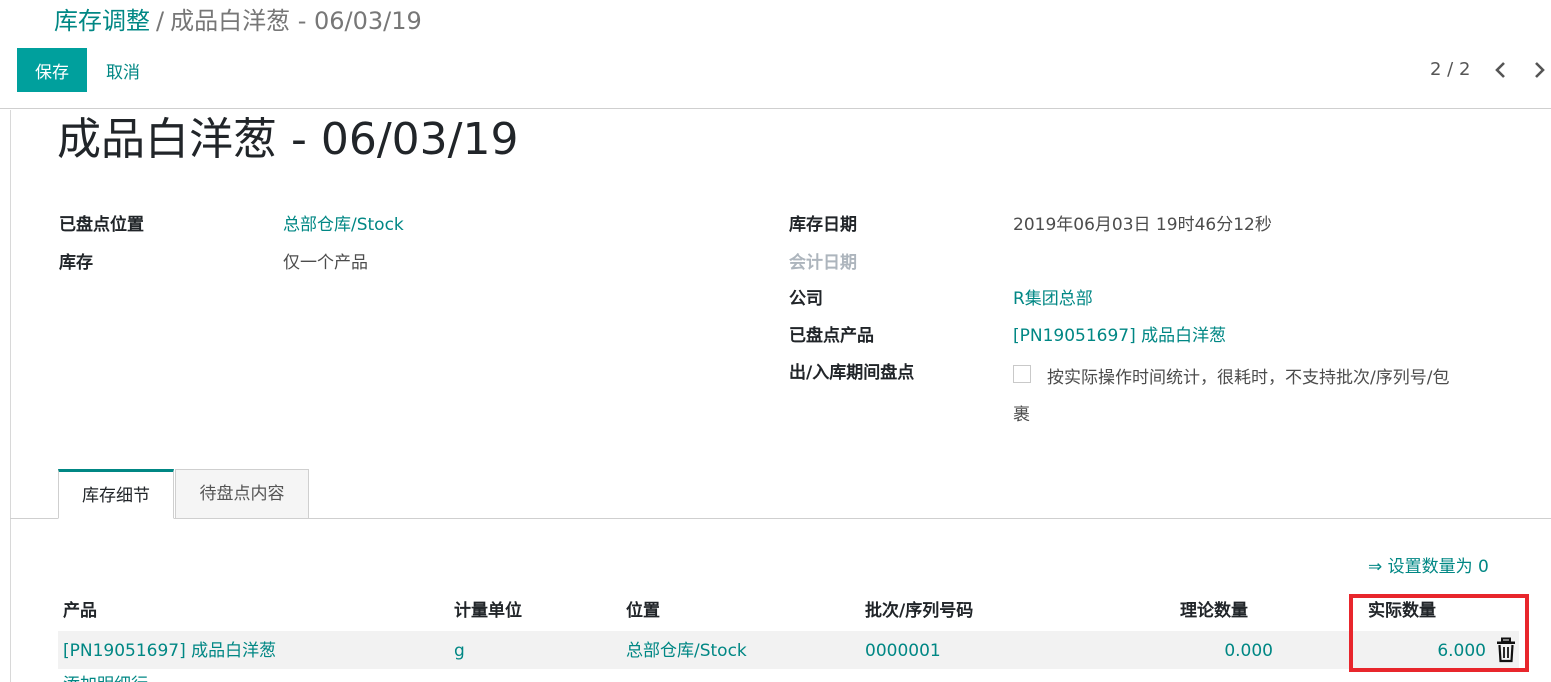 Image resolution: width=1551 pixels, height=682 pixels. What do you see at coordinates (919, 611) in the screenshot?
I see `column-header-lot: 批次/序列号码` at bounding box center [919, 611].